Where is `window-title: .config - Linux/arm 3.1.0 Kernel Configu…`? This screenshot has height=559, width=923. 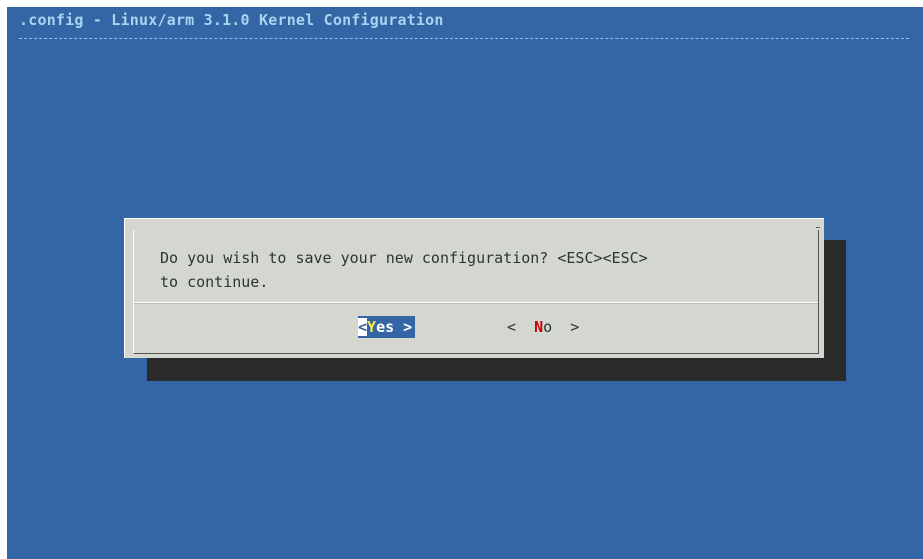
window-title: .config - Linux/arm 3.1.0 Kernel Configu… is located at coordinates (231, 20).